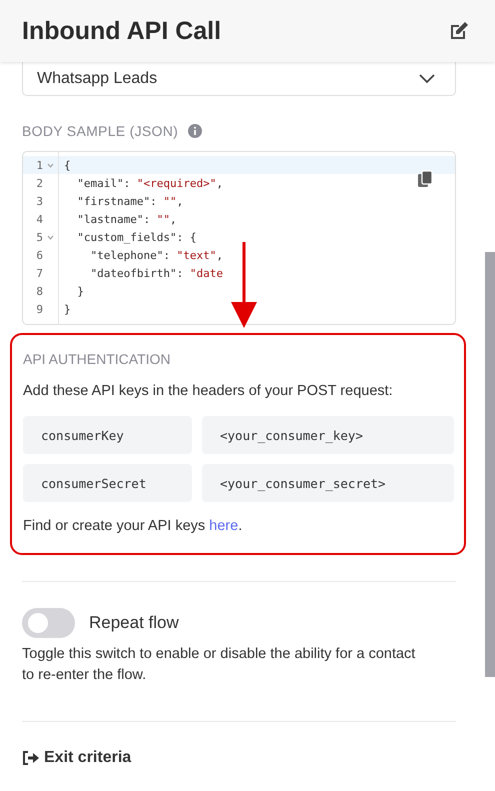  Describe the element at coordinates (39, 309) in the screenshot. I see `line-number: 9` at that location.